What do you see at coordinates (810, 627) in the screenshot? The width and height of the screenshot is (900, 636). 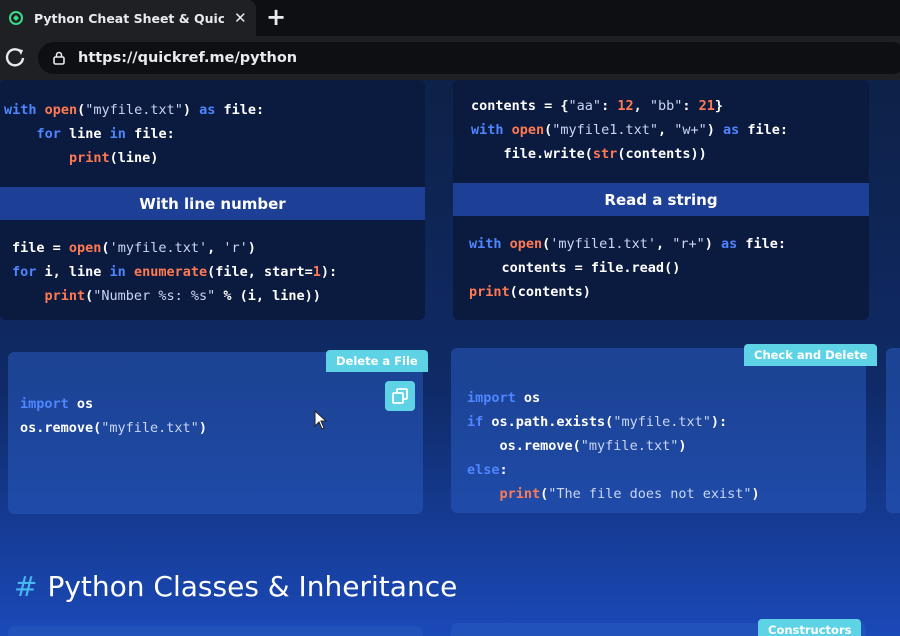 I see `badge-constructors: Constructors` at bounding box center [810, 627].